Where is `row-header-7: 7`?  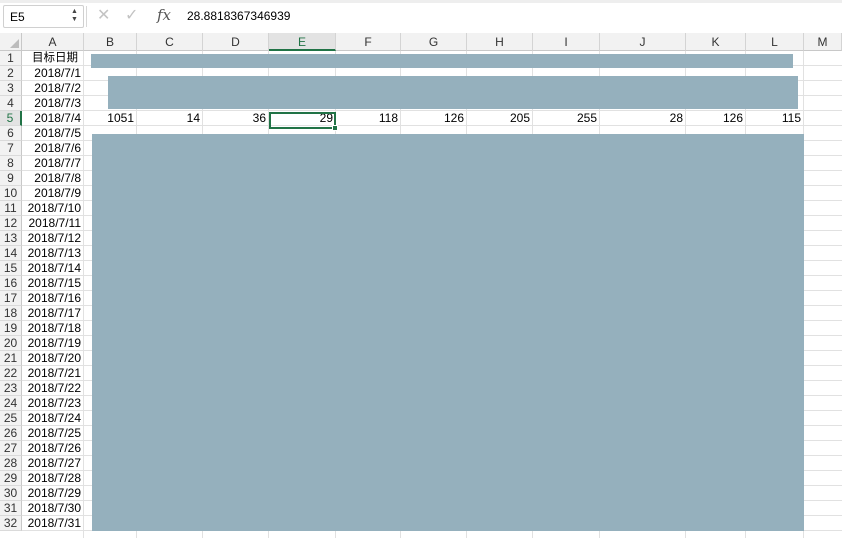 row-header-7: 7 is located at coordinates (11, 148).